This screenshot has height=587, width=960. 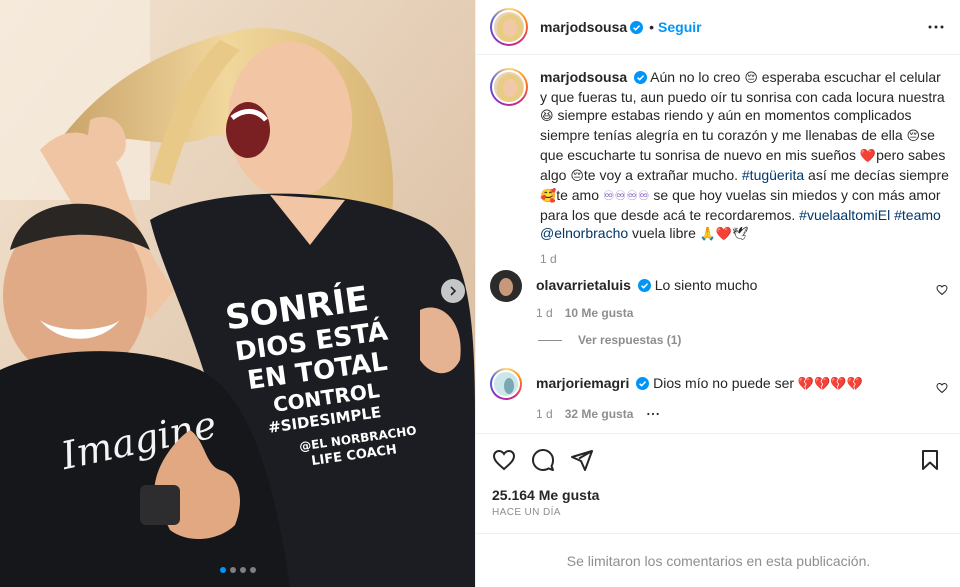 I want to click on caption-emoji: ❤️, so click(x=868, y=156).